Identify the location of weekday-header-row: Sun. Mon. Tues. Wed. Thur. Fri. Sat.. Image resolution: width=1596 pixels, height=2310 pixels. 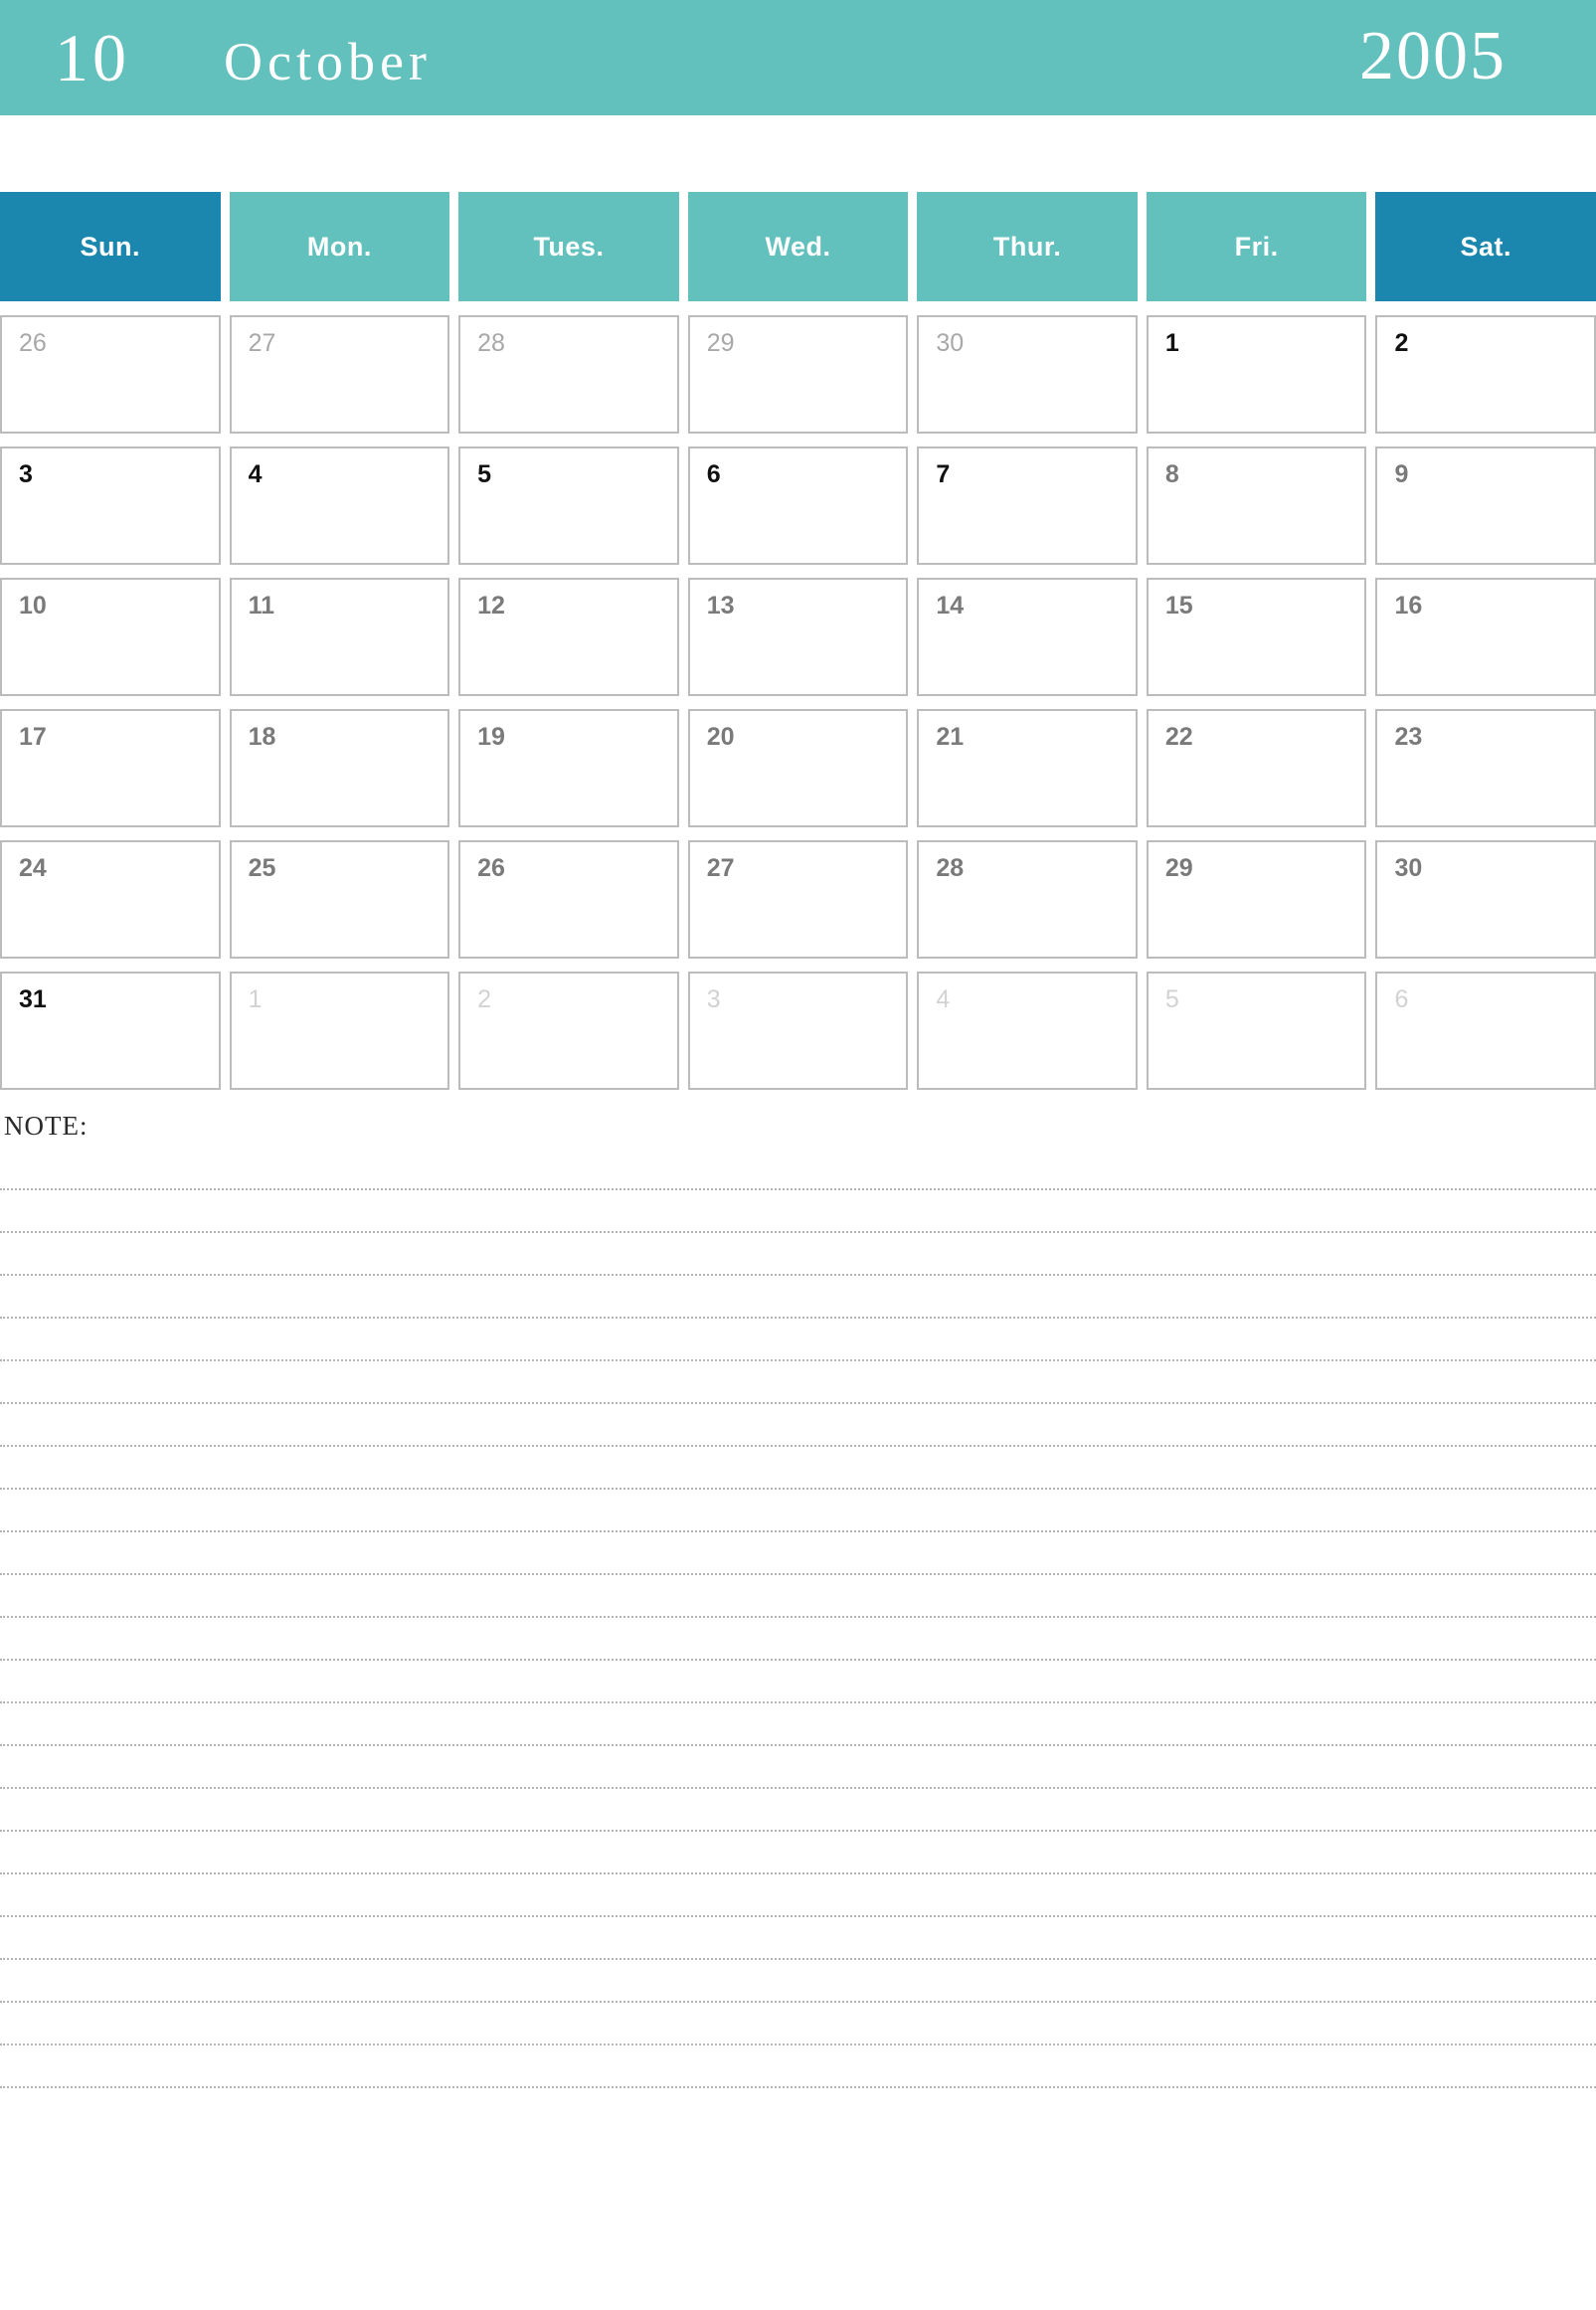
(798, 247).